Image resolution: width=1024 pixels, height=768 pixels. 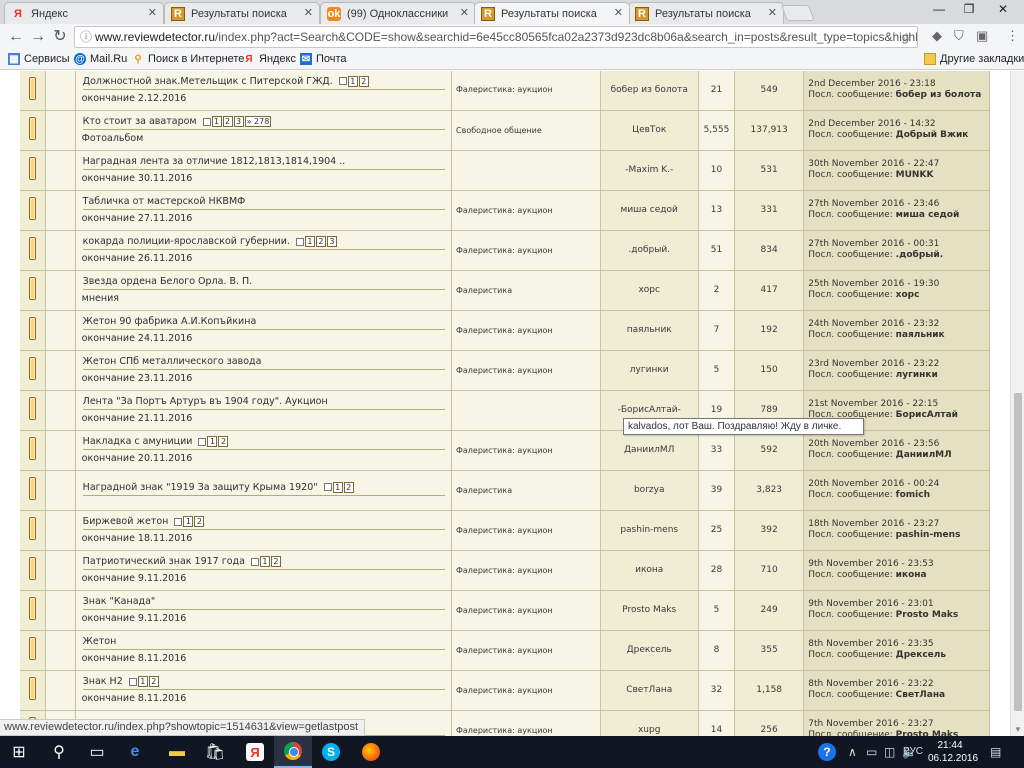 What do you see at coordinates (898, 564) in the screenshot?
I see `last-post-date: 9th November 2016 - 23:53` at bounding box center [898, 564].